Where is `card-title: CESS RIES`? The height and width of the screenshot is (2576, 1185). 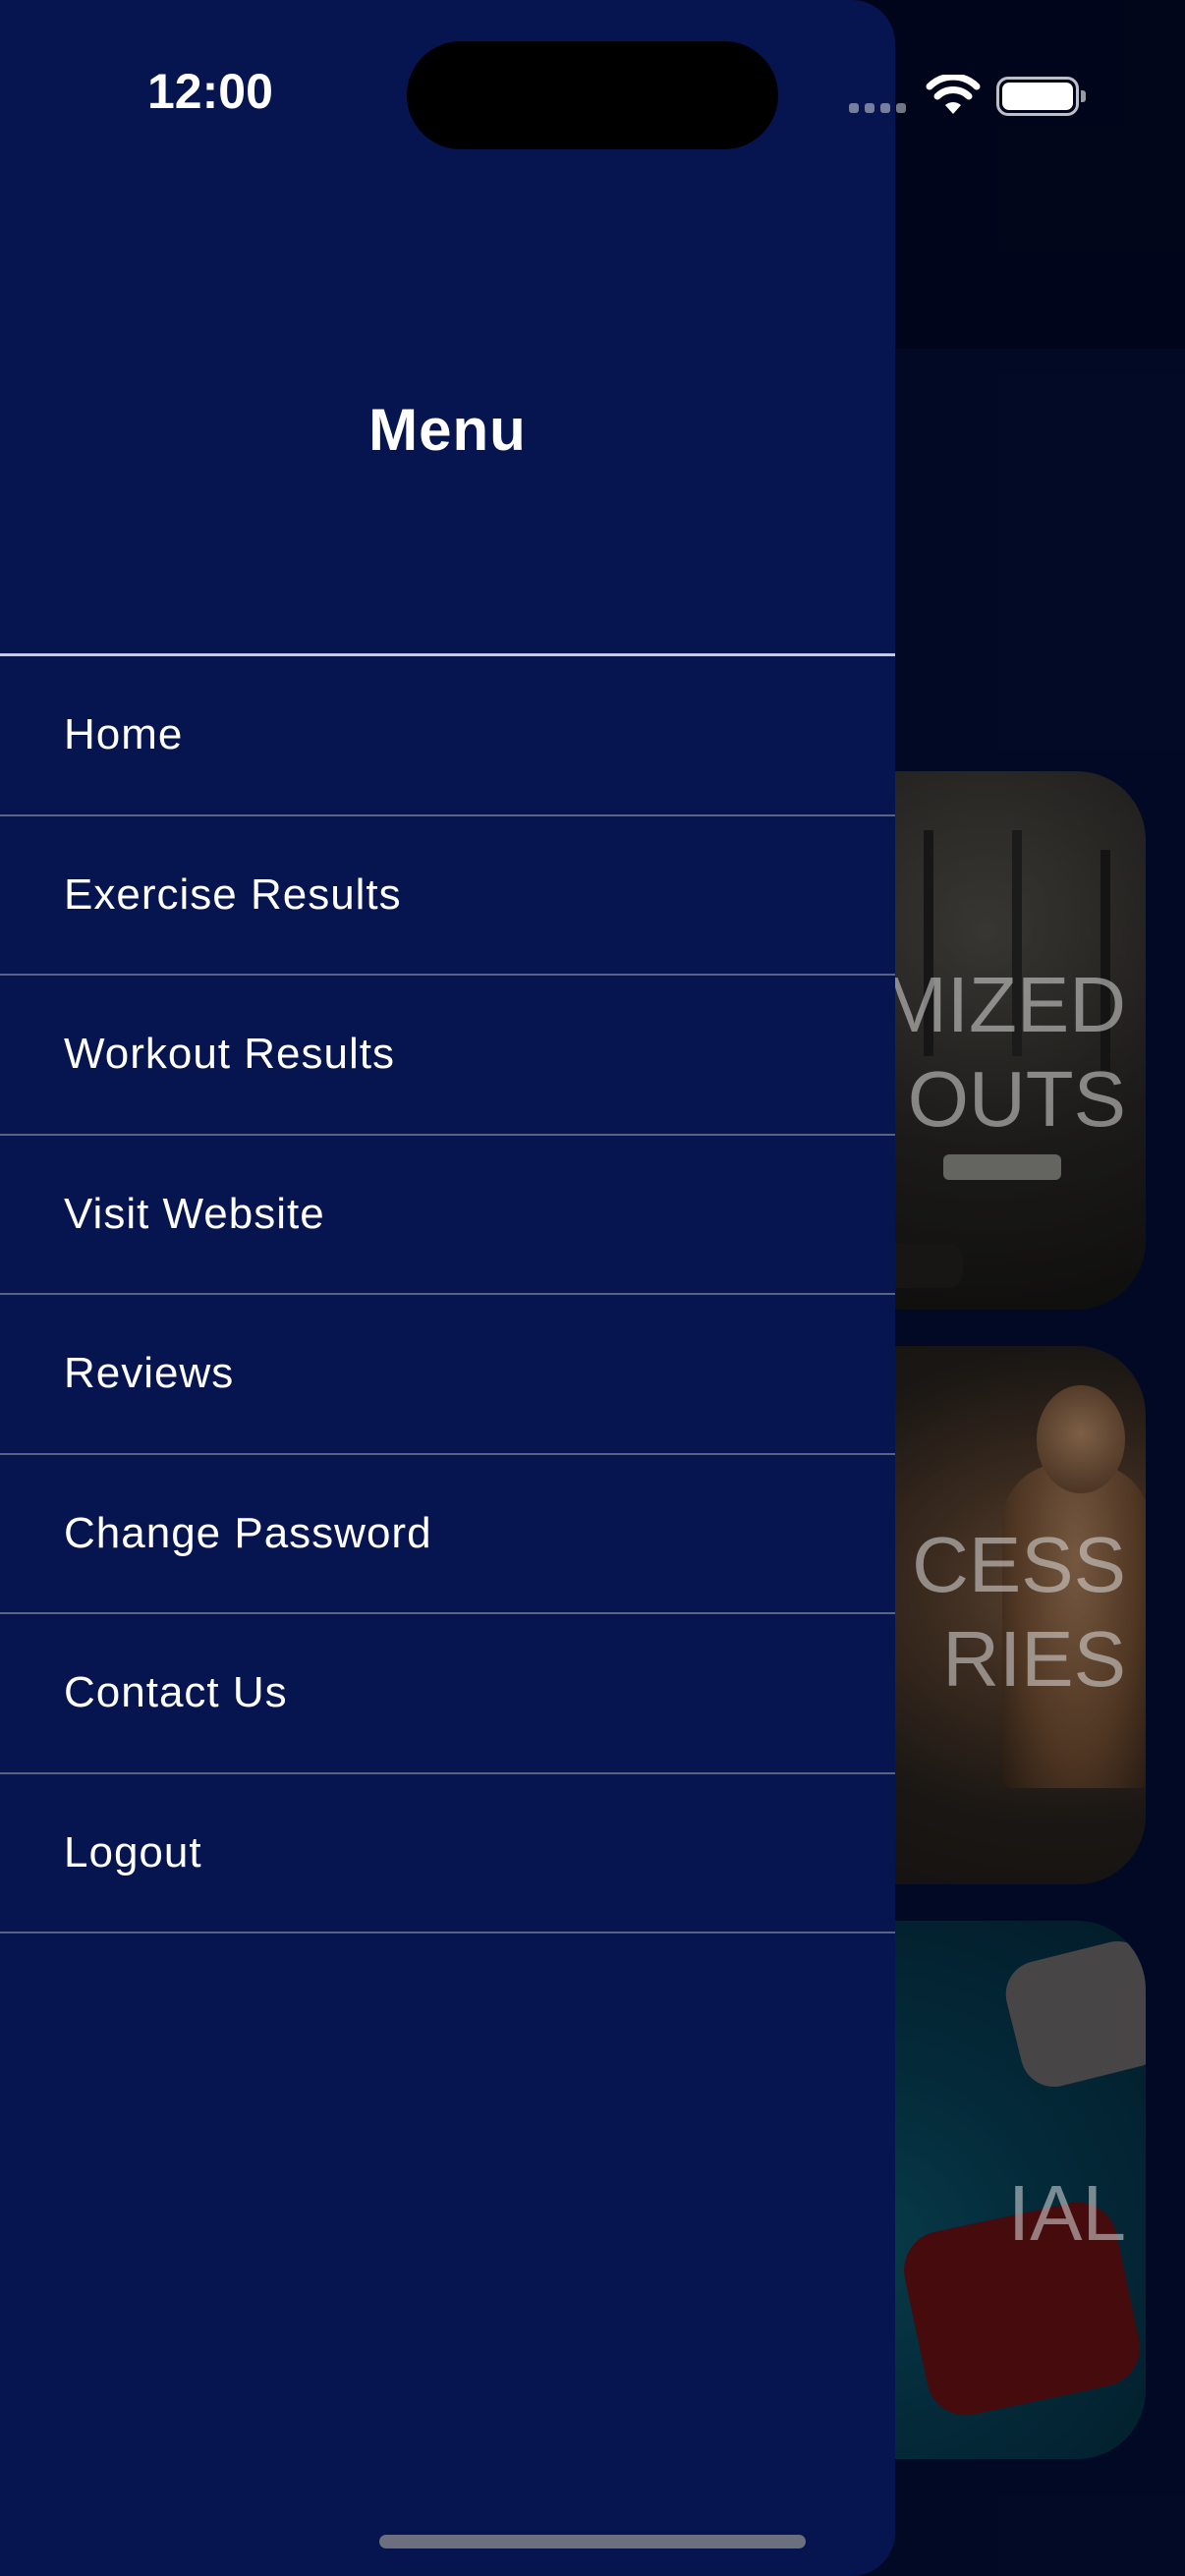
card-title: CESS RIES is located at coordinates (1019, 1612).